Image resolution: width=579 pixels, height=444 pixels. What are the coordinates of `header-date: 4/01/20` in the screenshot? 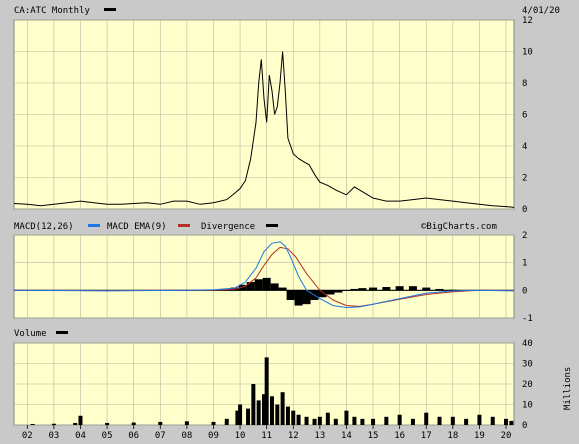 It's located at (541, 11).